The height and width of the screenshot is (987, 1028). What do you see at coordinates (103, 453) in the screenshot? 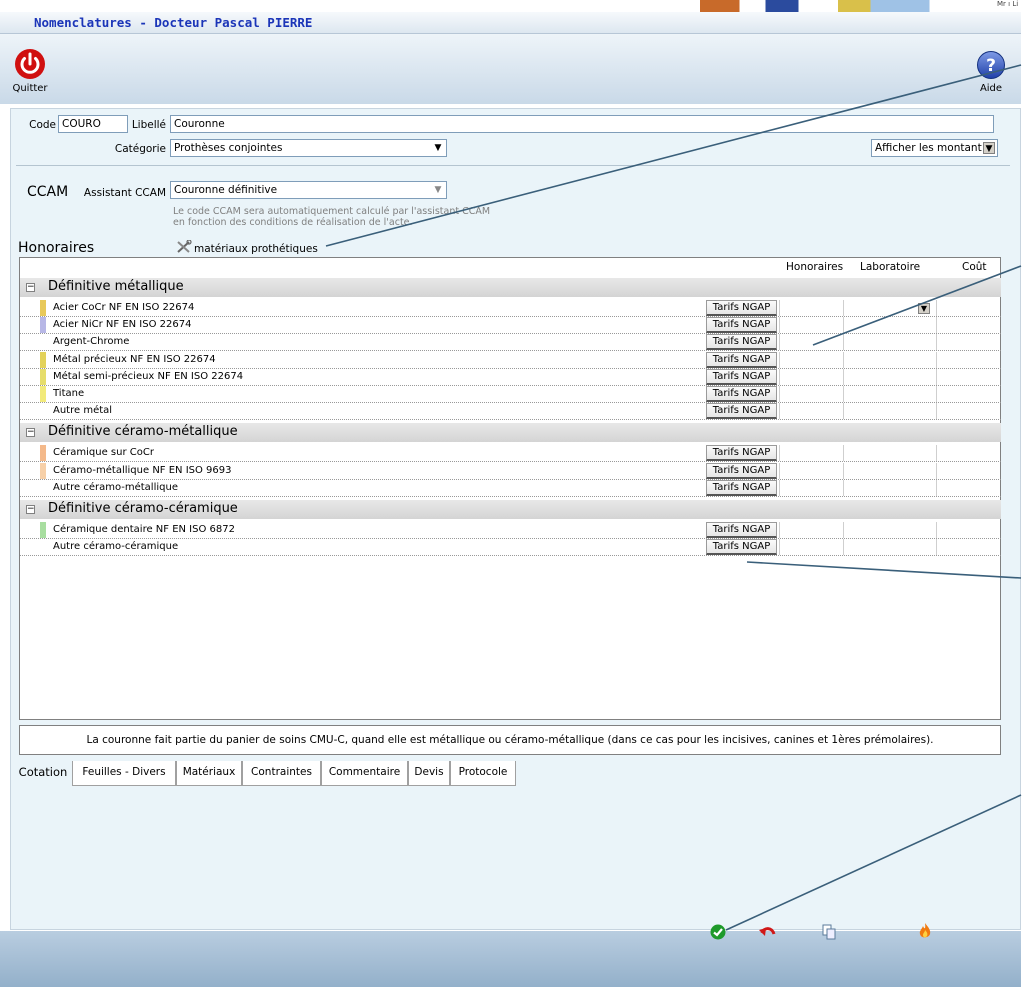
I see `material-name: Céramique sur CoCr` at bounding box center [103, 453].